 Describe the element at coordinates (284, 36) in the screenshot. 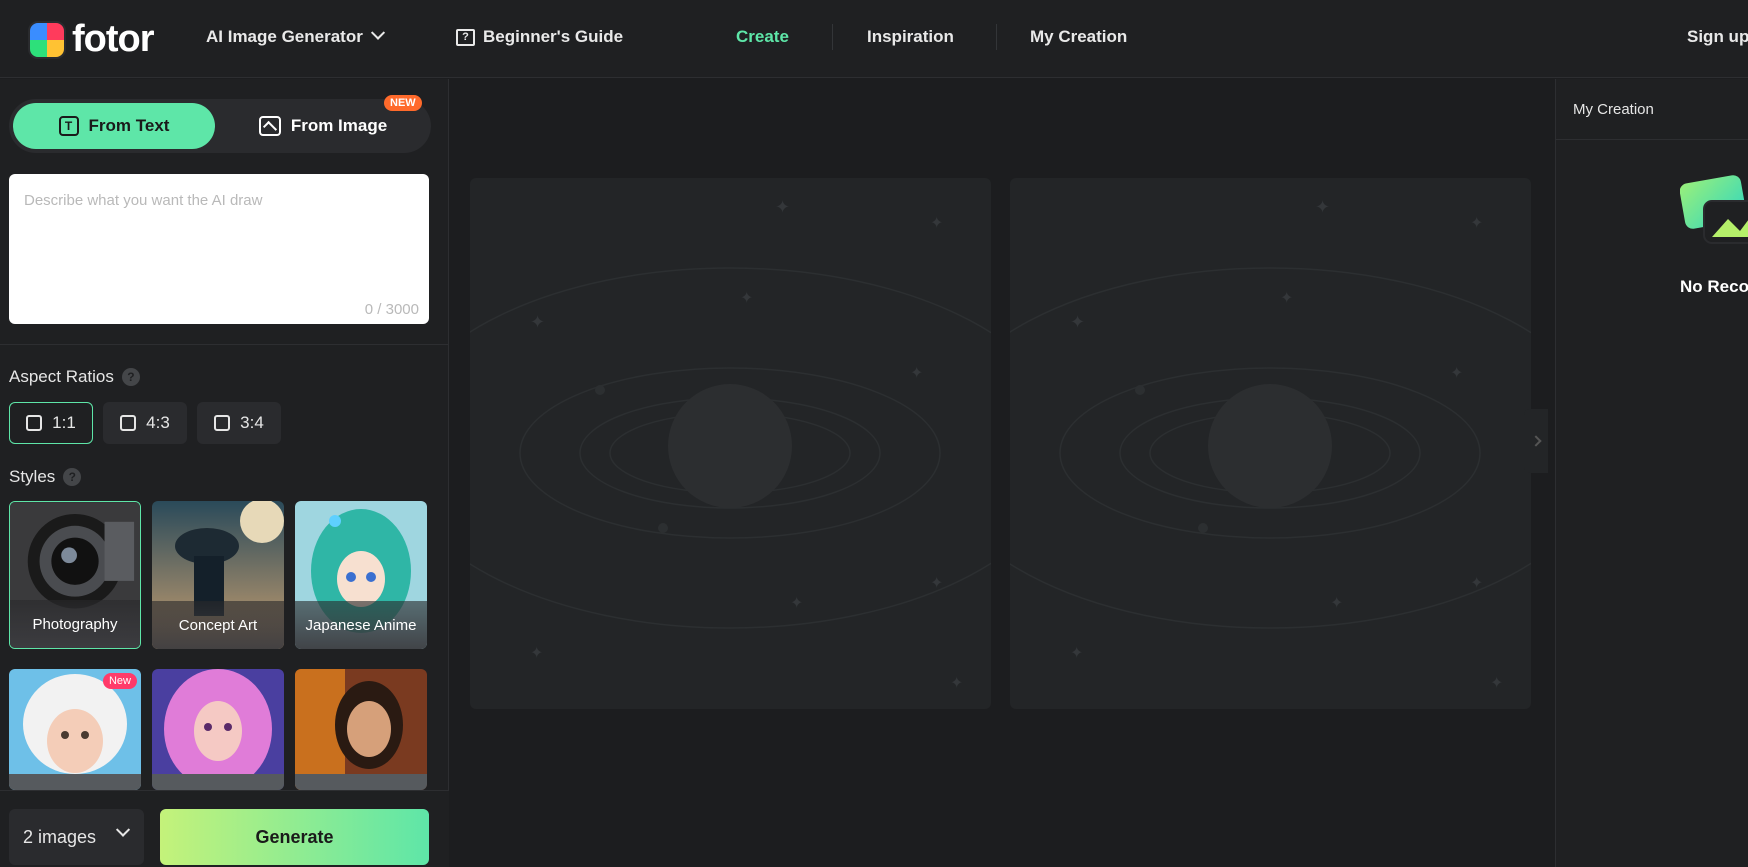

I see `nav-label: AI Image Generator` at that location.